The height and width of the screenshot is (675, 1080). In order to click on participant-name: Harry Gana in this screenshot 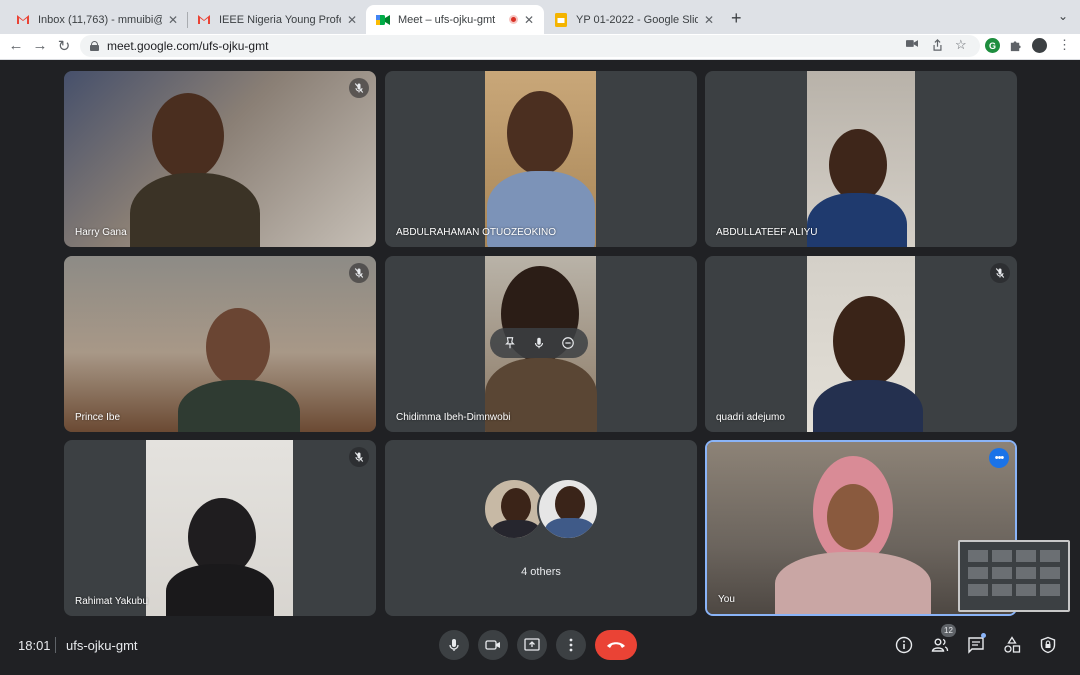, I will do `click(101, 232)`.